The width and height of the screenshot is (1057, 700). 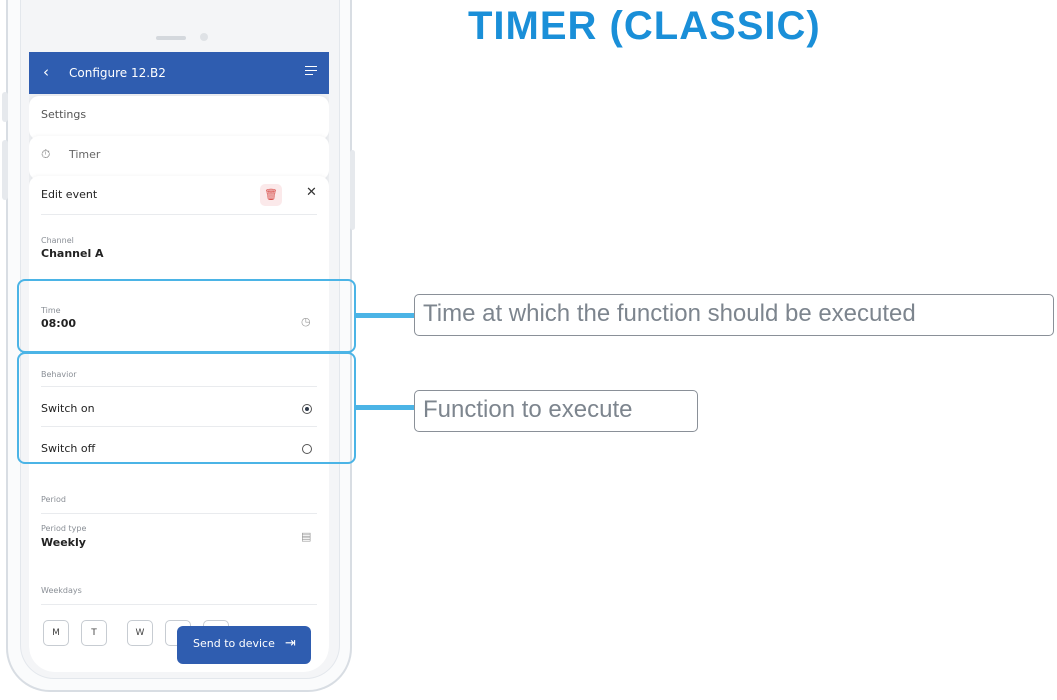 What do you see at coordinates (204, 37) in the screenshot?
I see `camera-dot` at bounding box center [204, 37].